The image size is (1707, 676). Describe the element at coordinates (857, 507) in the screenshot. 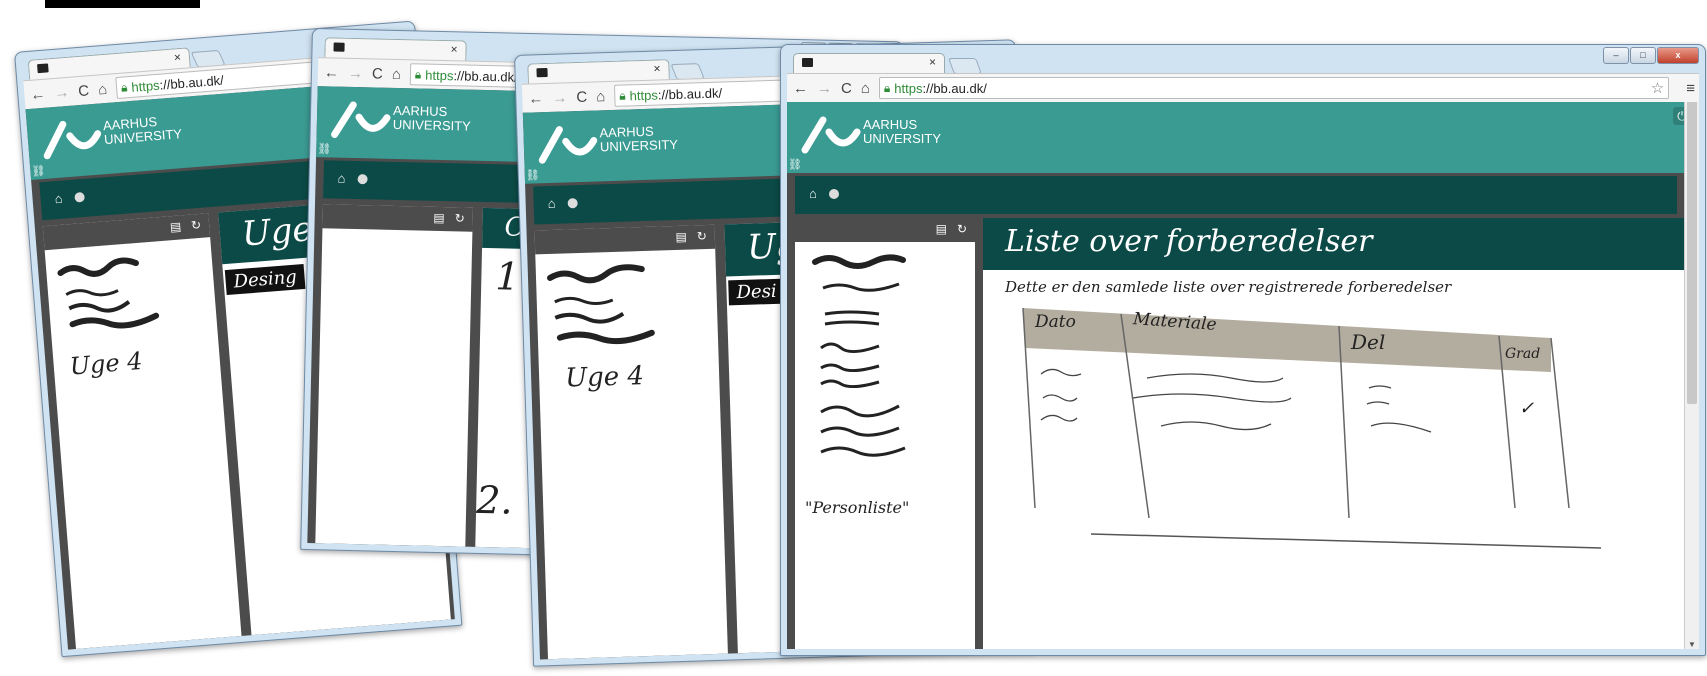

I see `sidebar-caption-personliste: "Personliste"` at that location.